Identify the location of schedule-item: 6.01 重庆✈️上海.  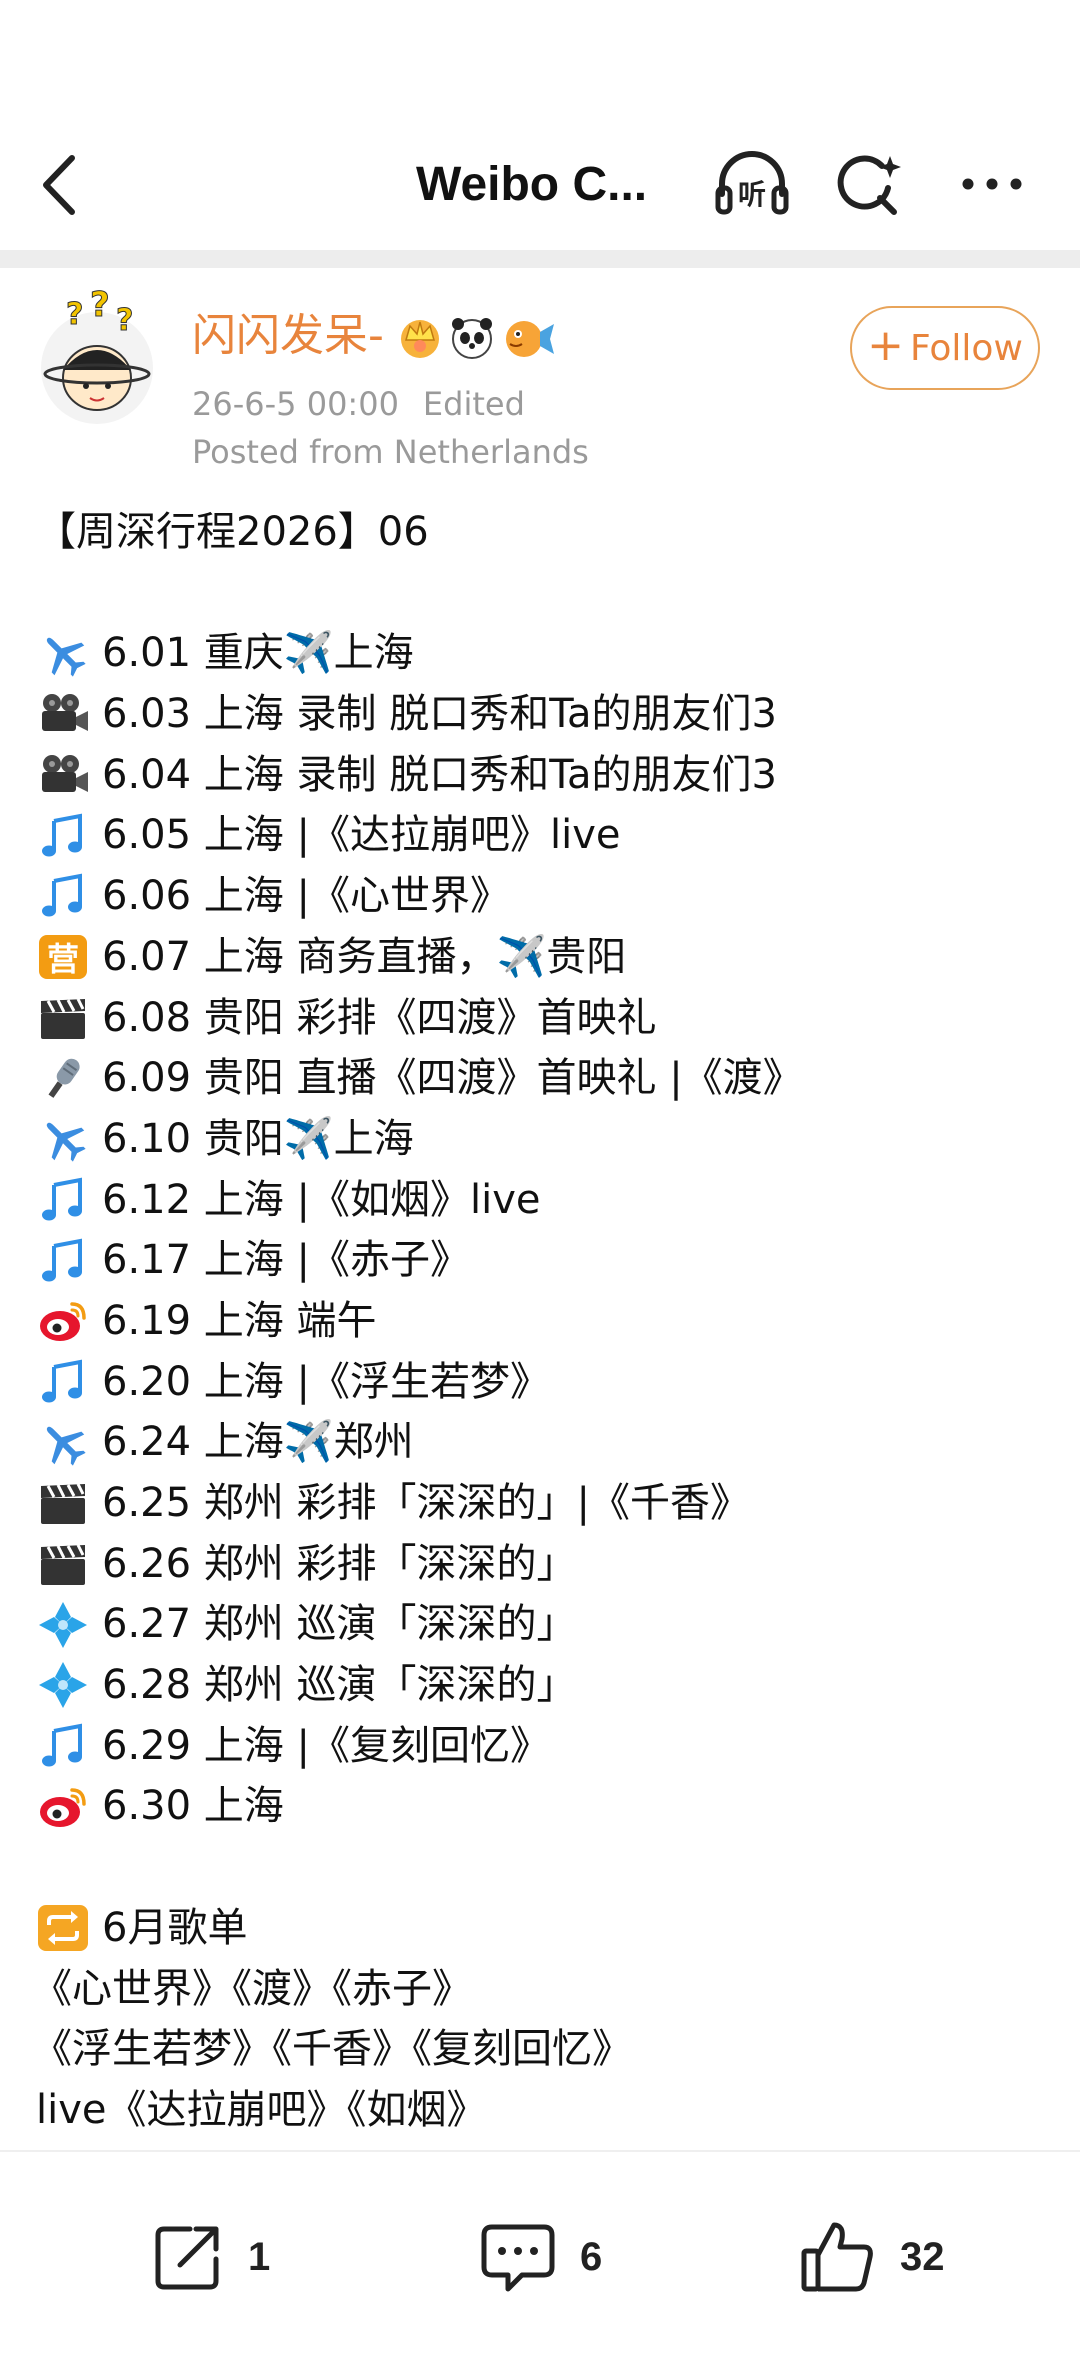
(541, 653).